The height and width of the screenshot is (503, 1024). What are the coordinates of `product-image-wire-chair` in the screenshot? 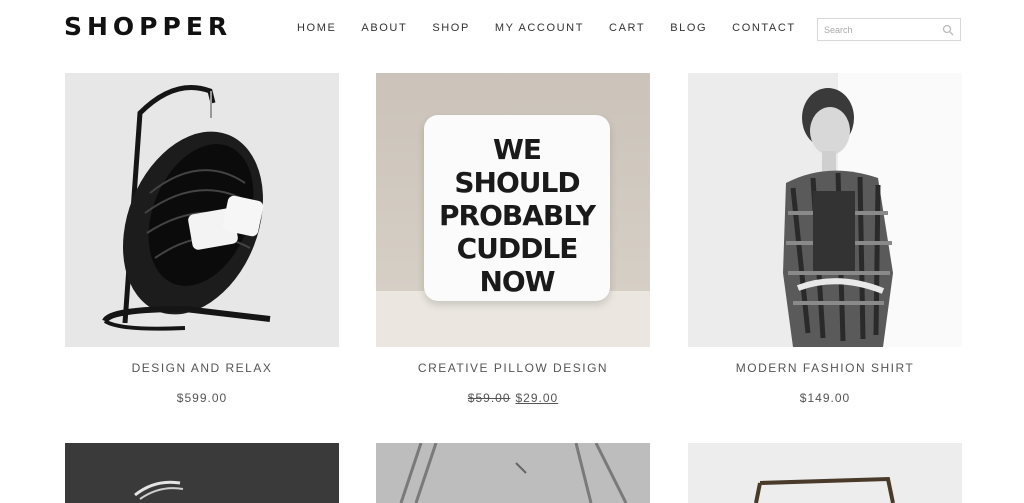 It's located at (513, 473).